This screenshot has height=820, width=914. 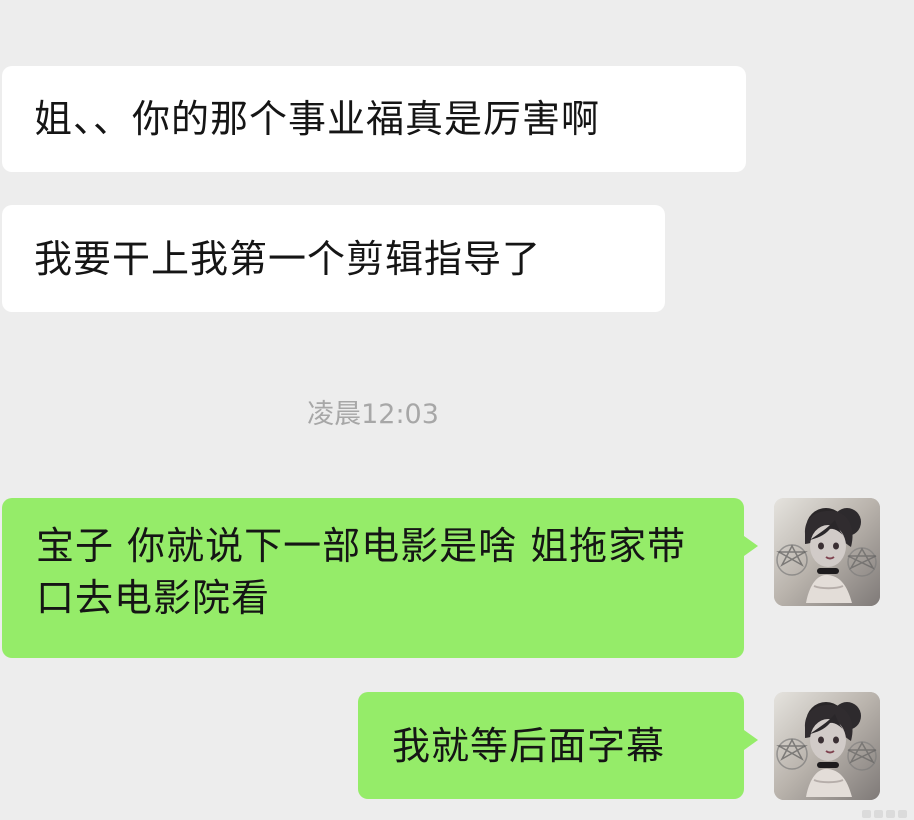 I want to click on incoming-message-text: 姐、、你的那个事业福真是厉害啊, so click(x=317, y=119).